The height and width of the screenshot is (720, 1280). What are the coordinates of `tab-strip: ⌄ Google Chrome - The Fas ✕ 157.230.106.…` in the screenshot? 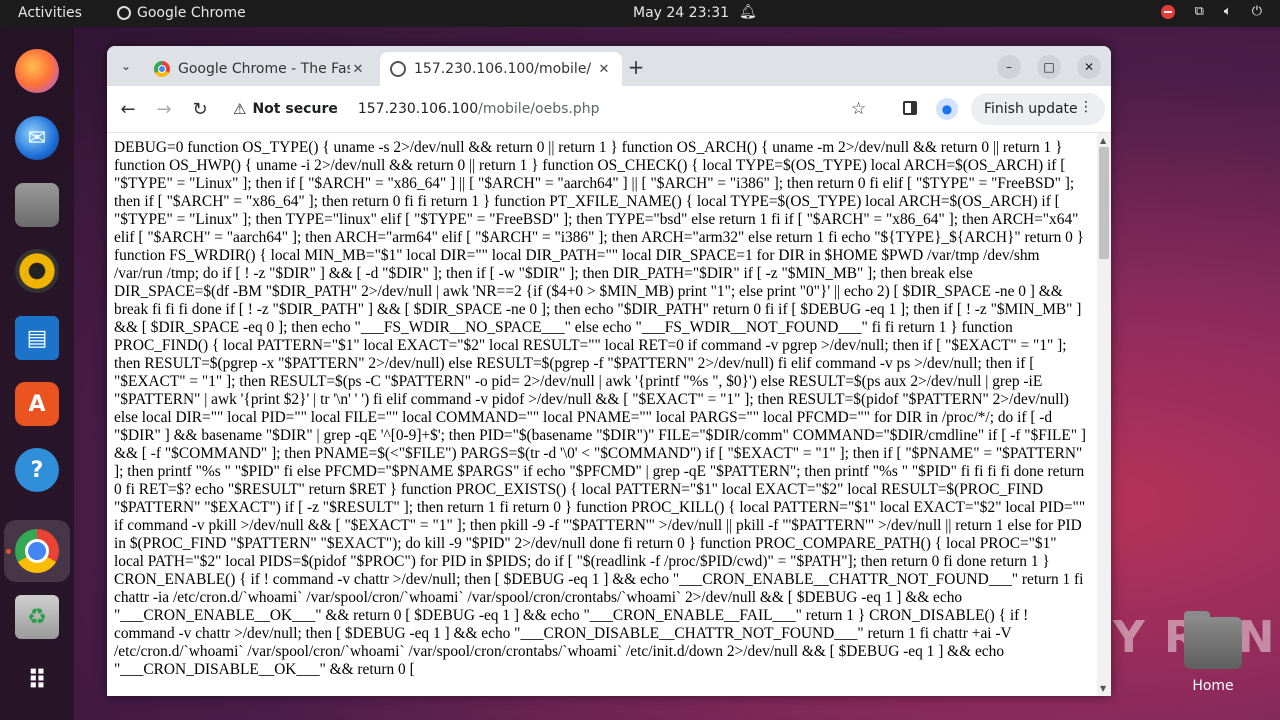 It's located at (609, 66).